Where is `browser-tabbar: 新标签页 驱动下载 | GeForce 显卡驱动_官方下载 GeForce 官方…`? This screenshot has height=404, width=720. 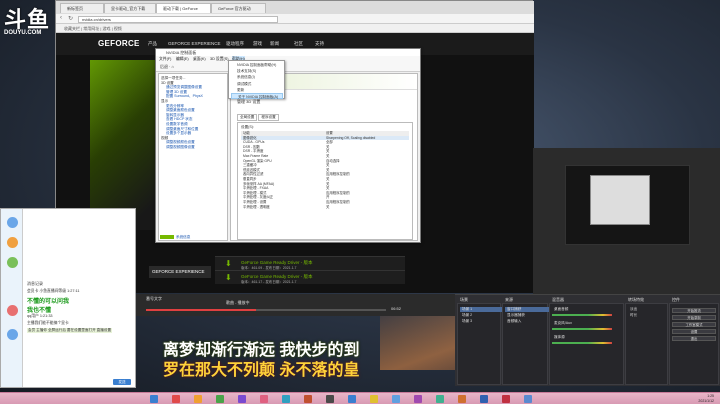
browser-tabbar: 新标签页 驱动下载 | GeForce 显卡驱动_官方下载 GeForce 官方… is located at coordinates (295, 7).